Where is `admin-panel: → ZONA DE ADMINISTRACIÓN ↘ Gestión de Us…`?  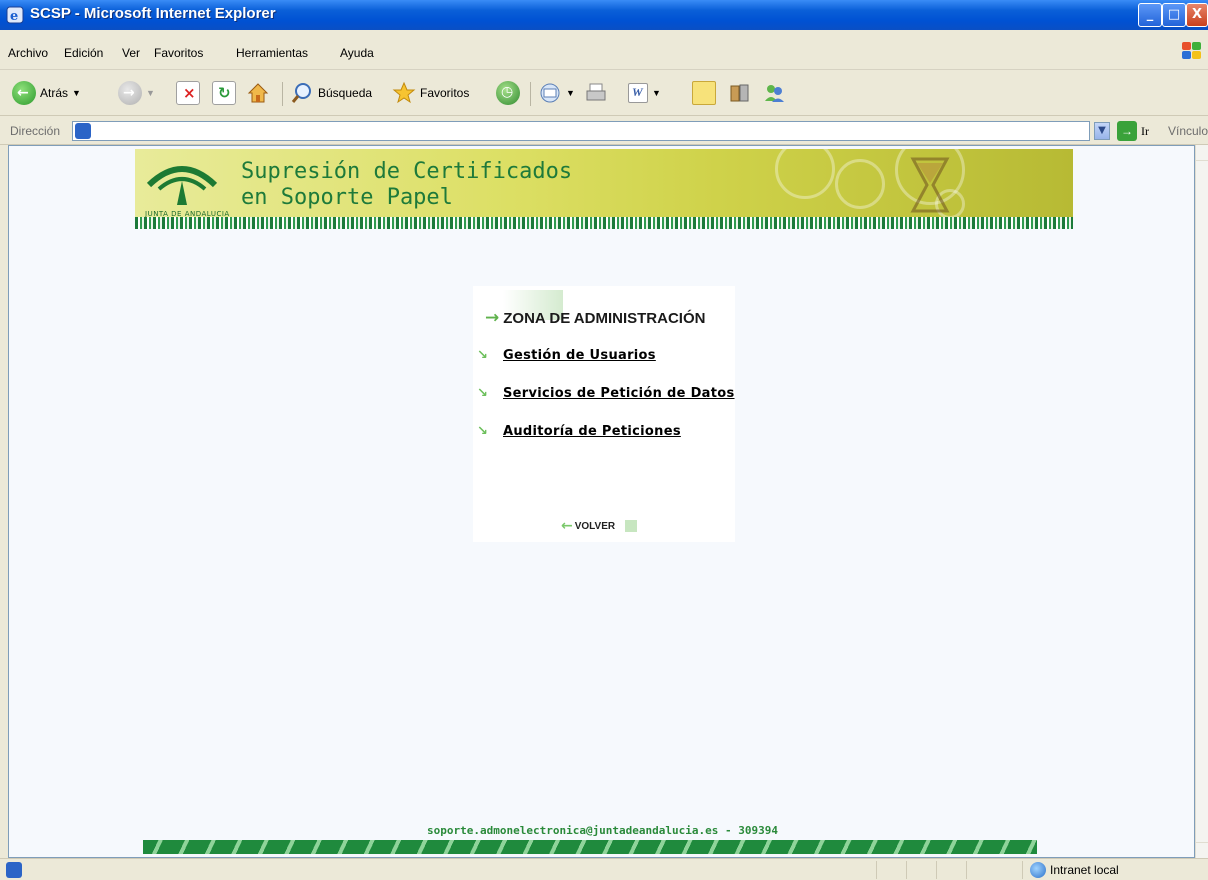
admin-panel: → ZONA DE ADMINISTRACIÓN ↘ Gestión de Us… is located at coordinates (604, 414).